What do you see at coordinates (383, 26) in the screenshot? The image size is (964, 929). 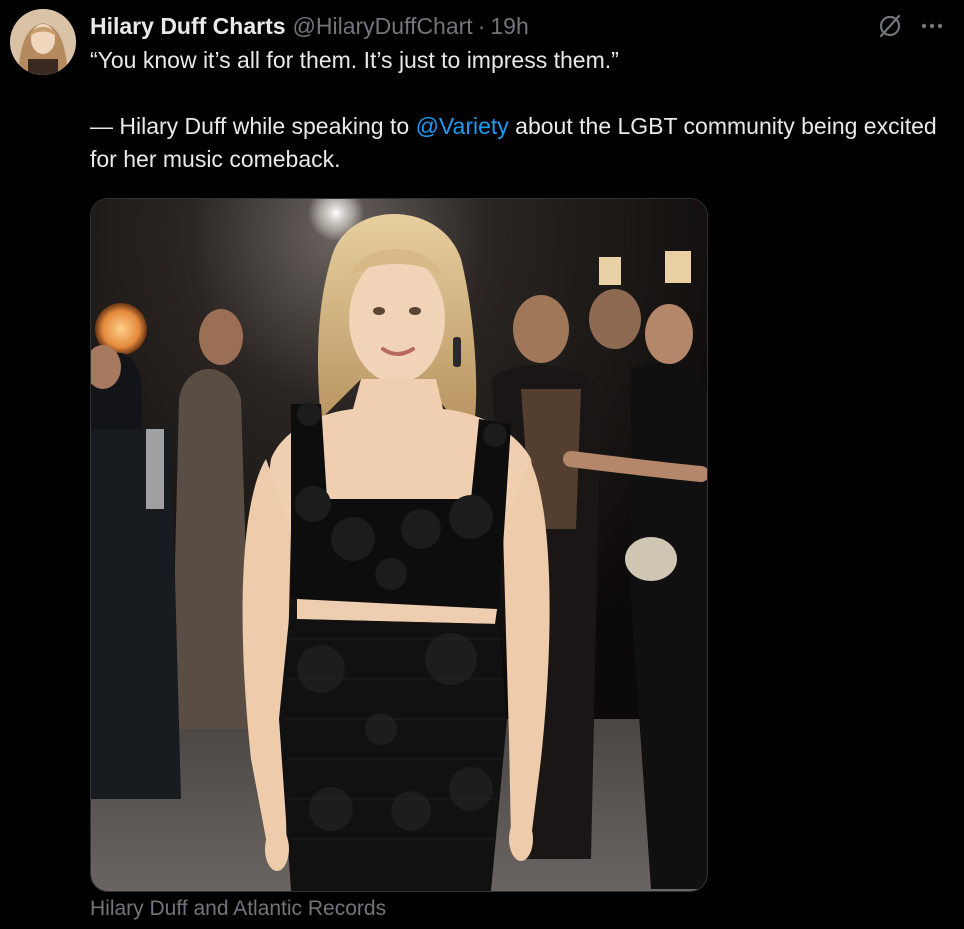 I see `user-handle: @HilaryDuffChart` at bounding box center [383, 26].